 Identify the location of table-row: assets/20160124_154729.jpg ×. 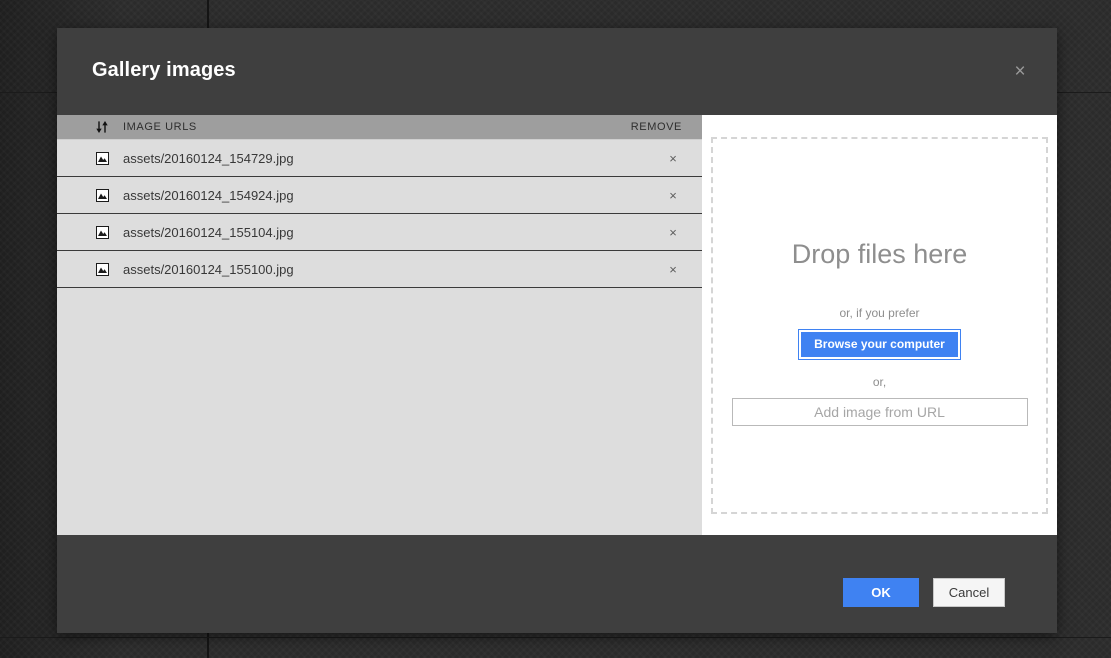
(379, 158).